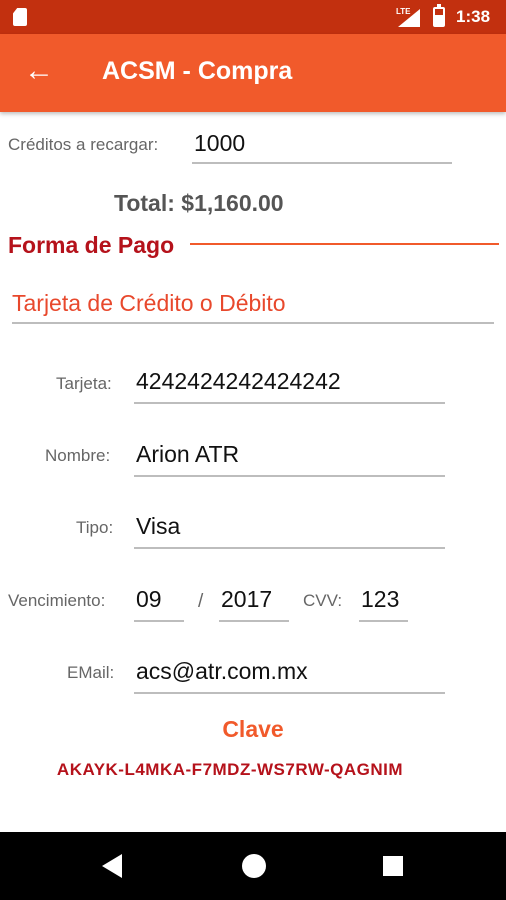 Image resolution: width=506 pixels, height=900 pixels. Describe the element at coordinates (39, 71) in the screenshot. I see `back-arrow-icon: ←` at that location.